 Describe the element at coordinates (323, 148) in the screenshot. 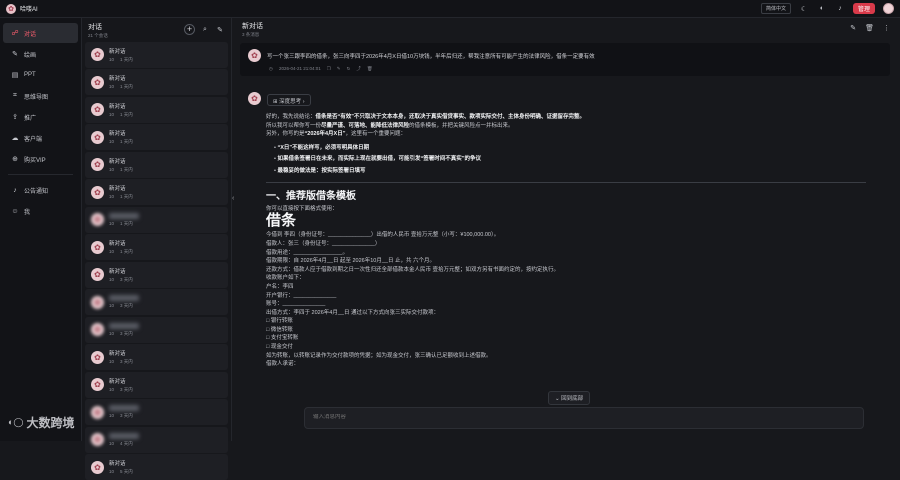

I see `bullet-text: “X日”不能这样写，必须写明具体日期` at that location.